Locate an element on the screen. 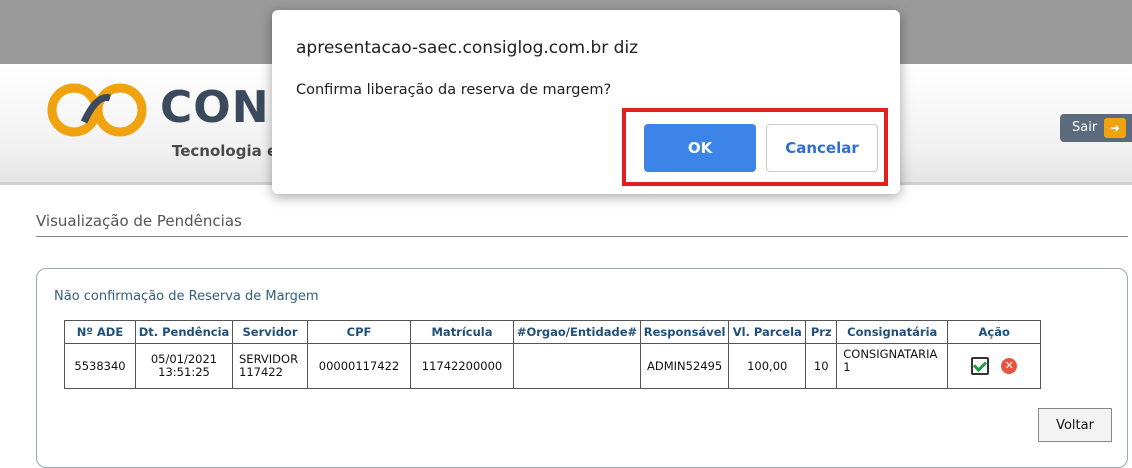 The width and height of the screenshot is (1132, 468). cell-parcela: 100,00 is located at coordinates (767, 366).